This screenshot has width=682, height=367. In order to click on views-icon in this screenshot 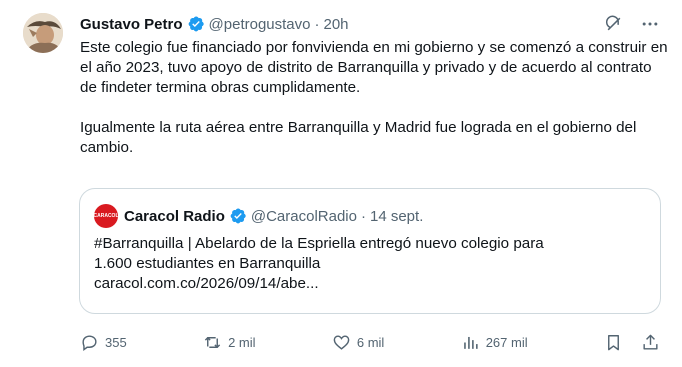, I will do `click(470, 342)`.